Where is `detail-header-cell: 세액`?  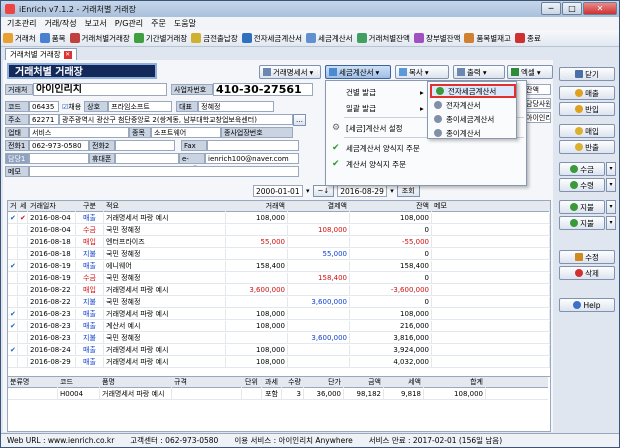 detail-header-cell: 세액 is located at coordinates (404, 382).